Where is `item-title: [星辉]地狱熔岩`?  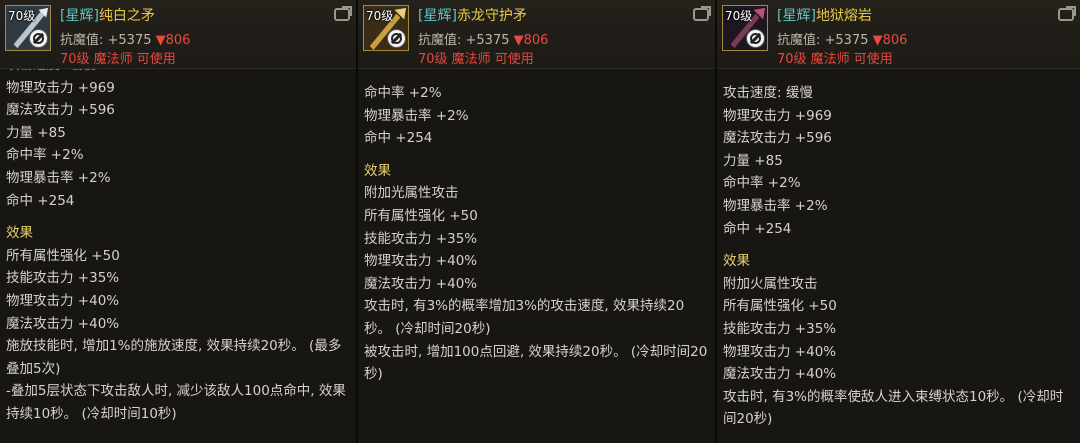
item-title: [星辉]地狱熔岩 is located at coordinates (824, 15).